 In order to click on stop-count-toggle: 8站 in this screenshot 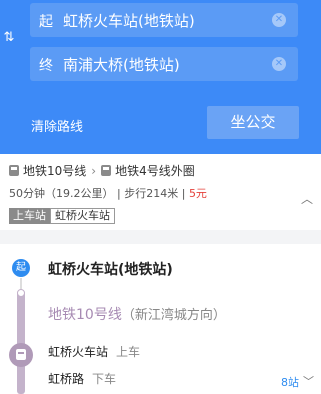, I will do `click(290, 382)`.